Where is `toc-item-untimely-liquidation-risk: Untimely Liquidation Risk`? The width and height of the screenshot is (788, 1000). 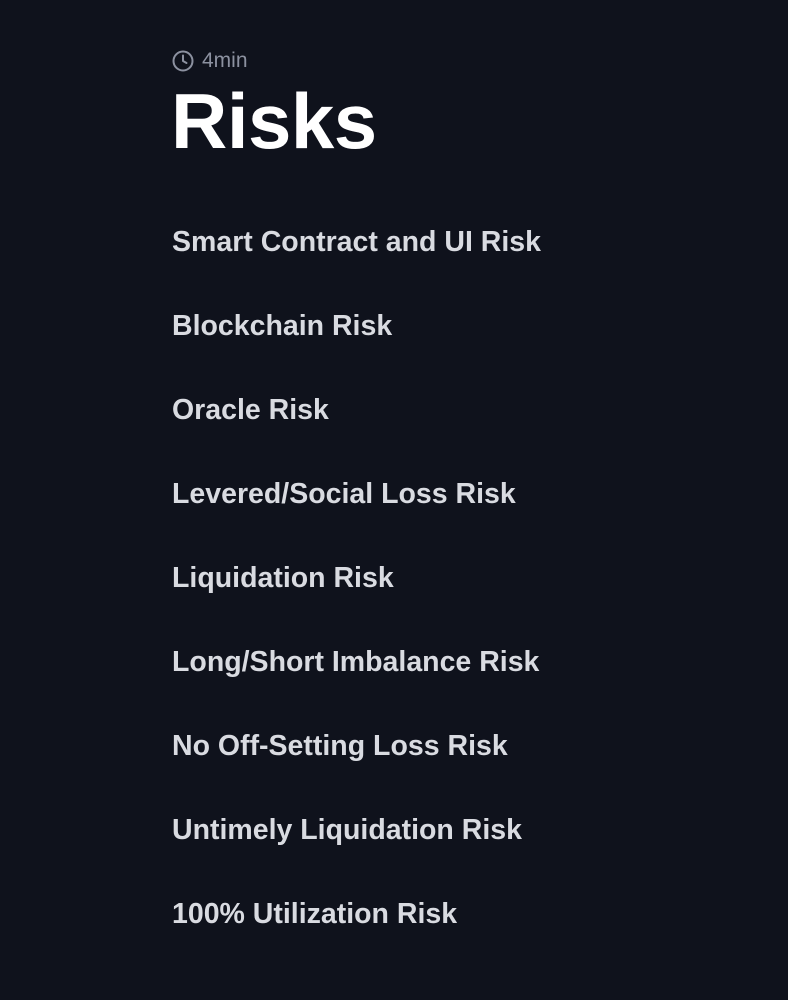
toc-item-untimely-liquidation-risk: Untimely Liquidation Risk is located at coordinates (356, 852).